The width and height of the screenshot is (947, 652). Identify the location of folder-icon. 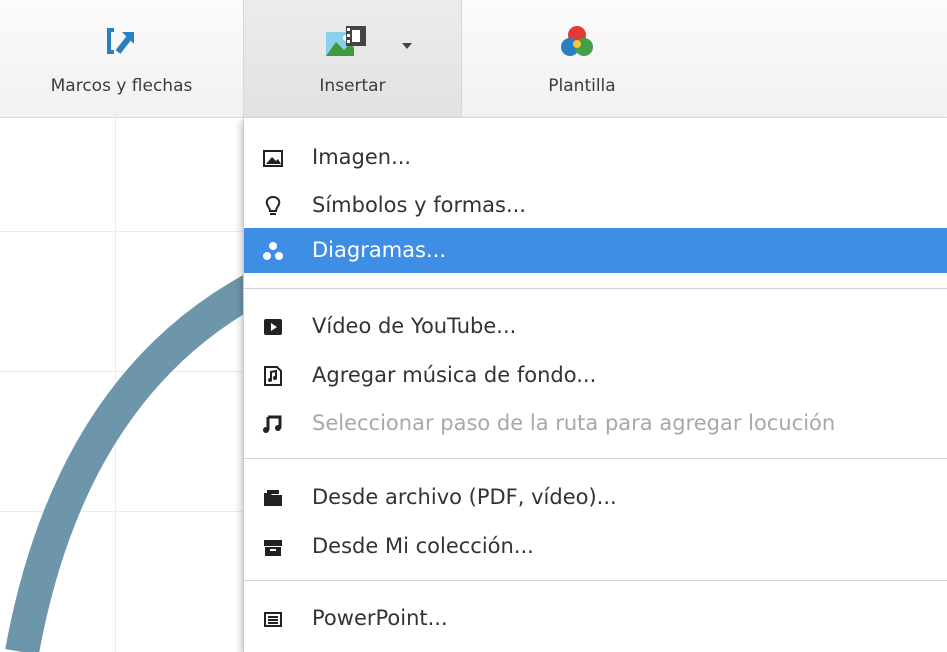
(273, 498).